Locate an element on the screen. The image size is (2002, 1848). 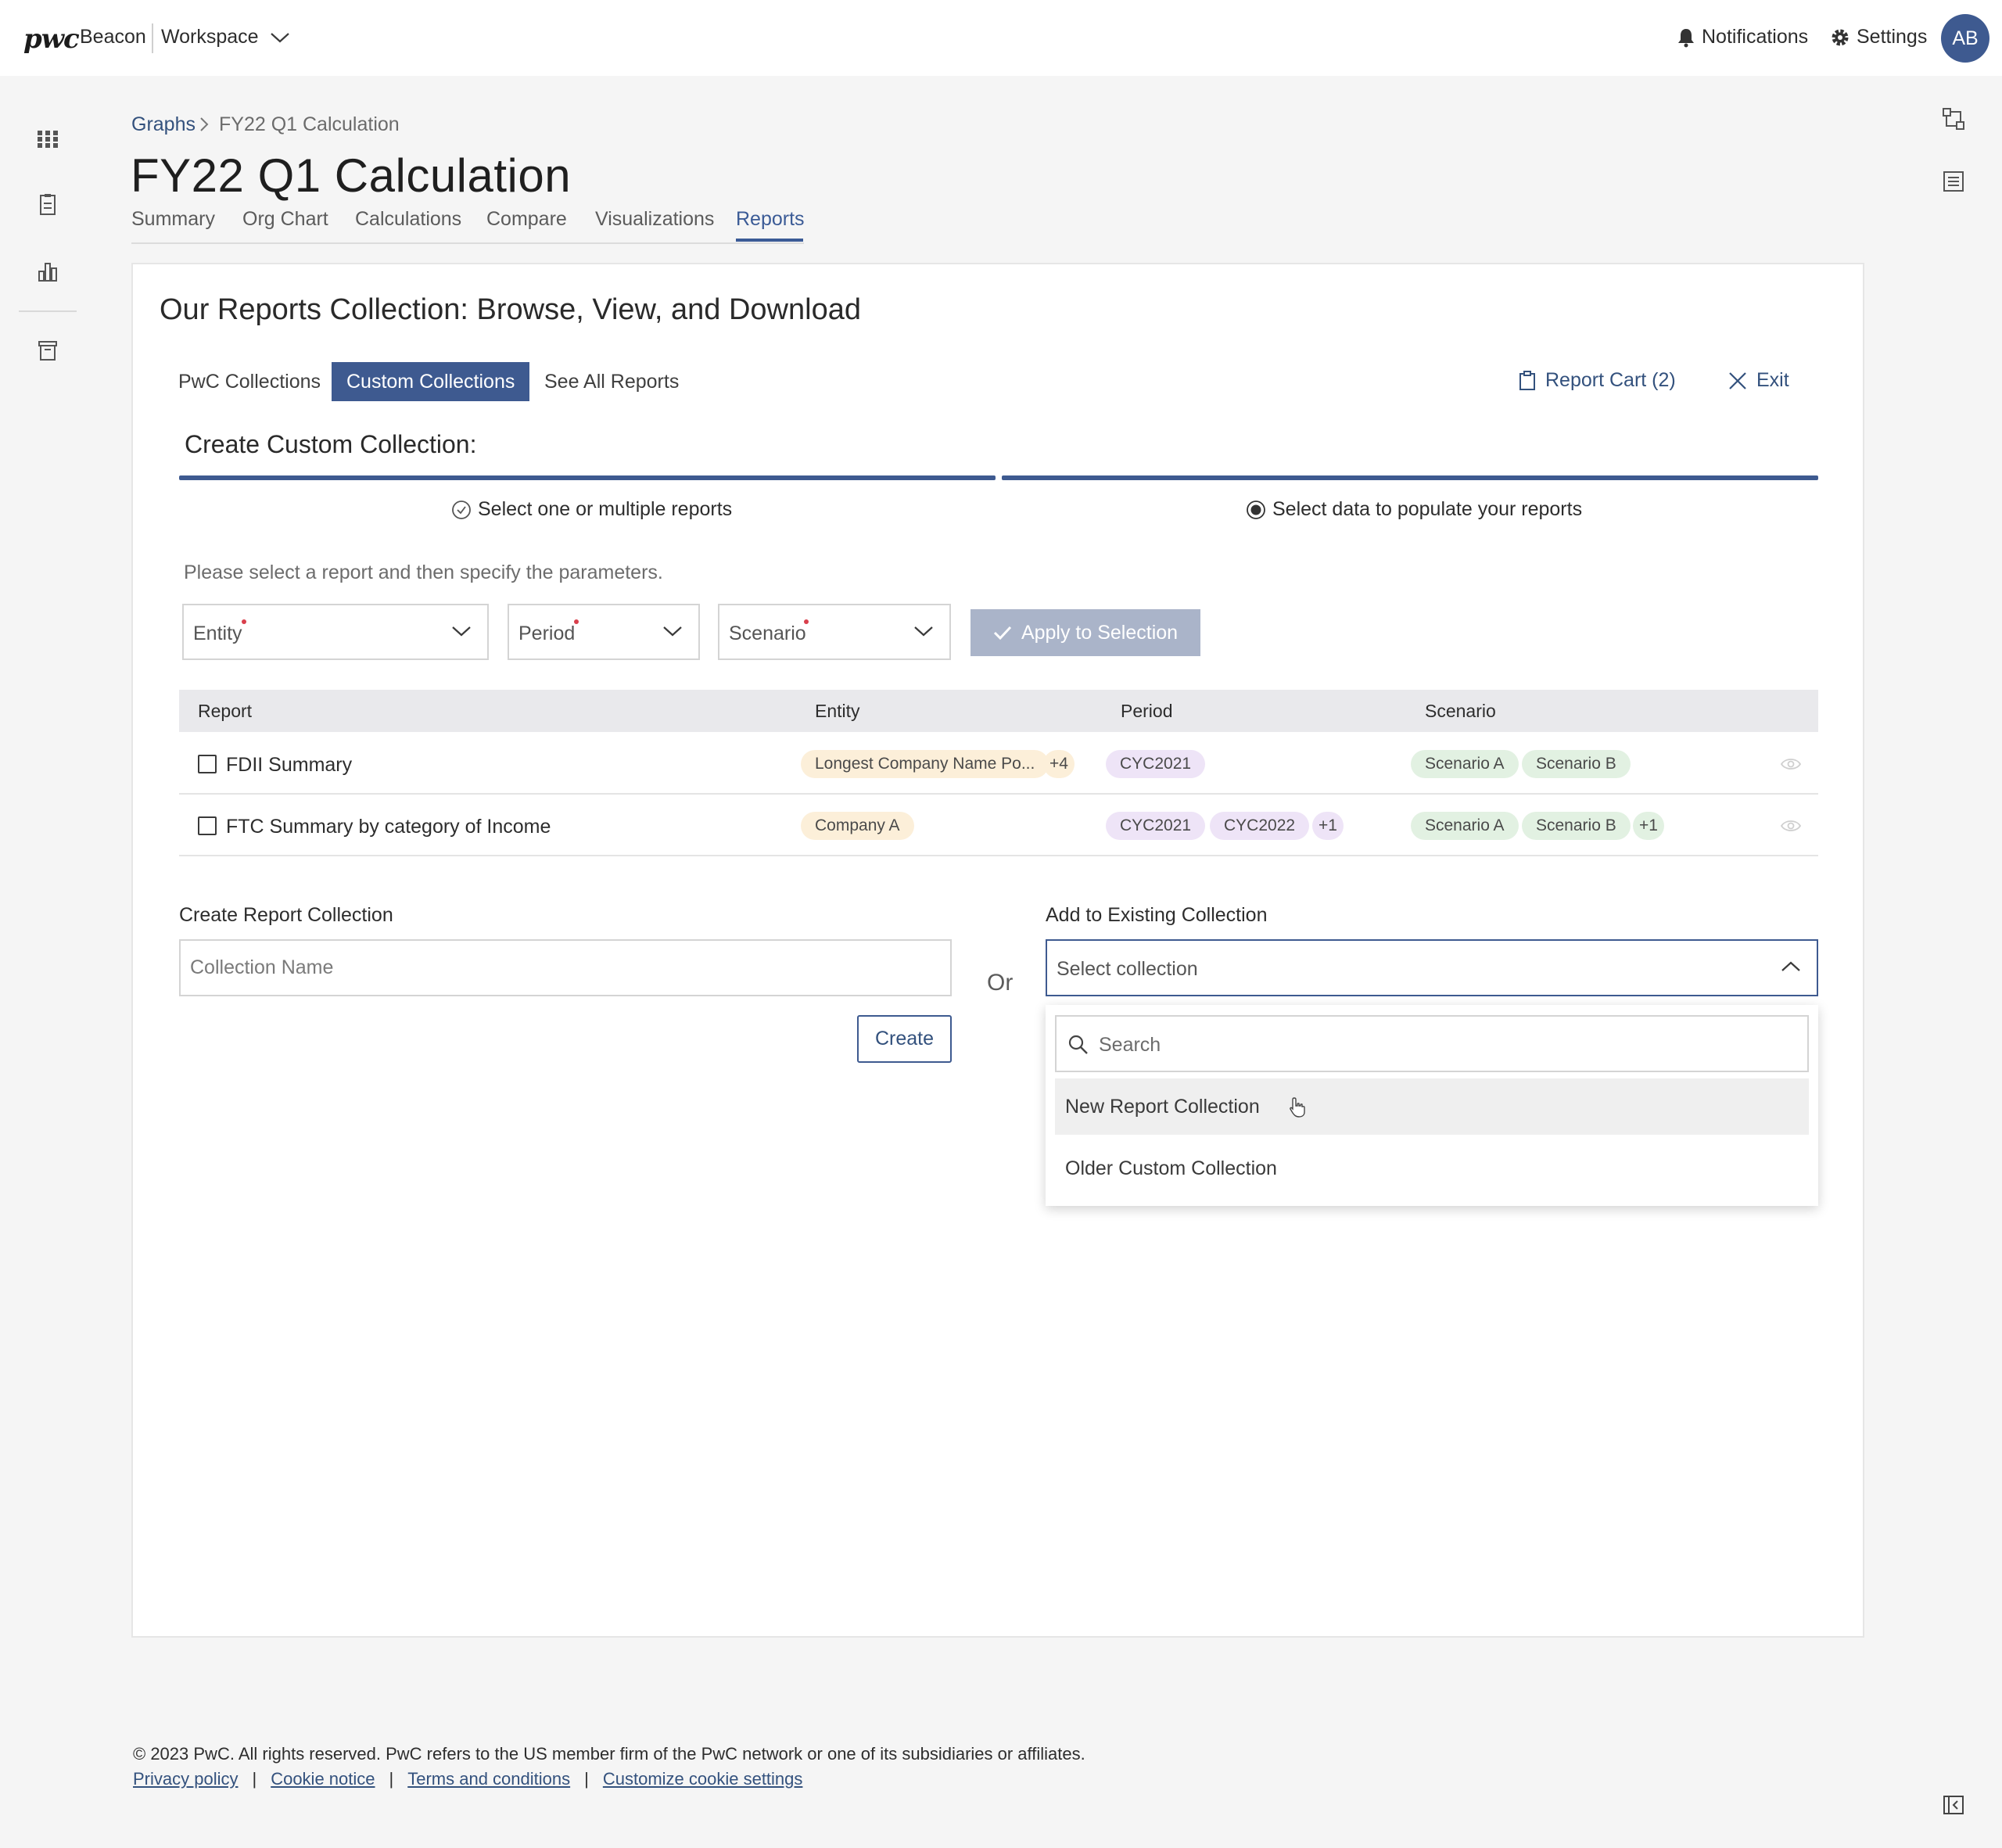
column-scenario: Scenario is located at coordinates (1460, 711).